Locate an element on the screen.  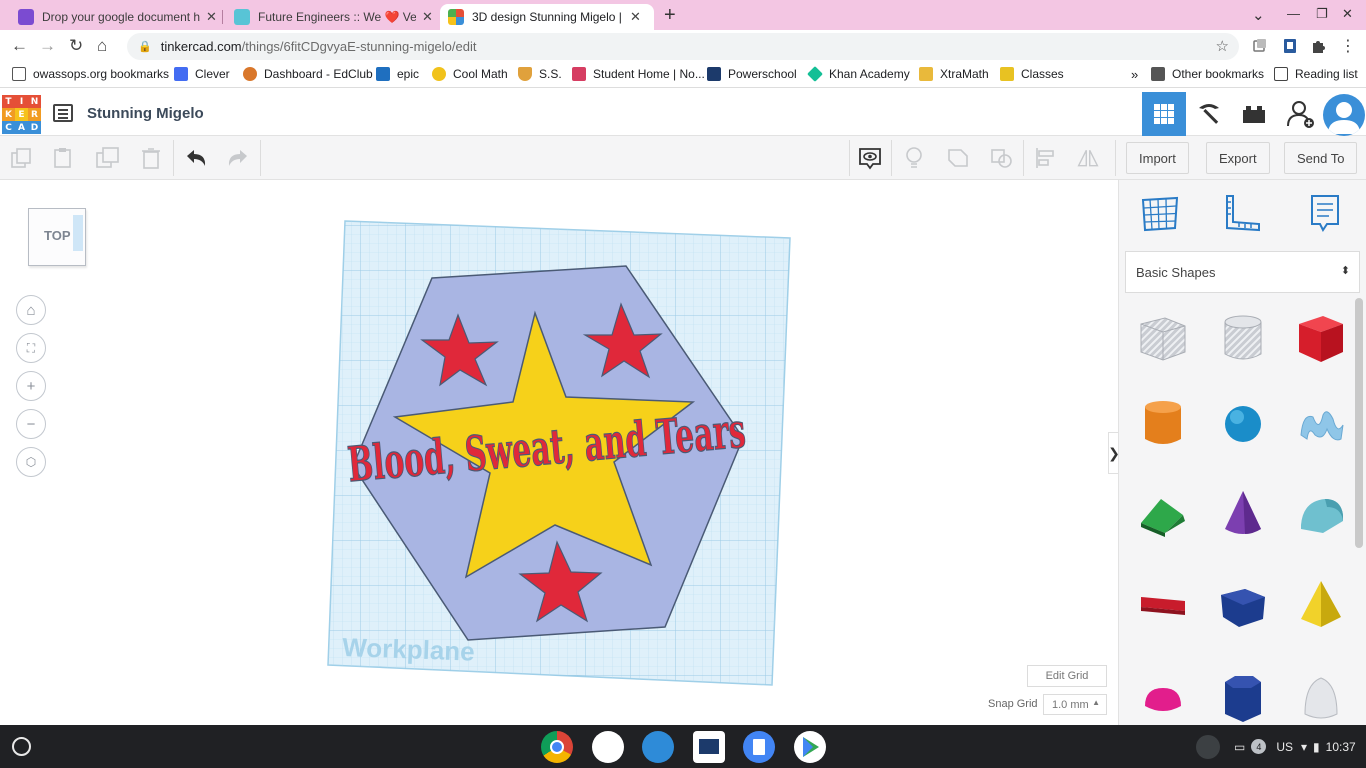
export-button: Export is located at coordinates (1238, 158).